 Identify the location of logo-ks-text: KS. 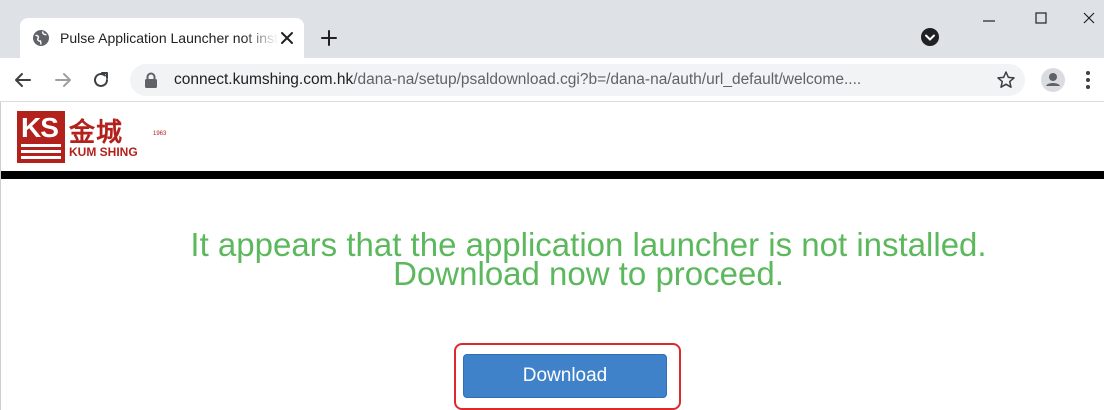
(40, 127).